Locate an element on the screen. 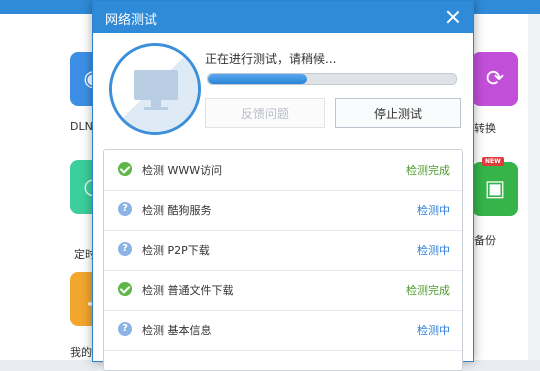 This screenshot has width=540, height=371. convert-icon: ⟳ is located at coordinates (495, 79).